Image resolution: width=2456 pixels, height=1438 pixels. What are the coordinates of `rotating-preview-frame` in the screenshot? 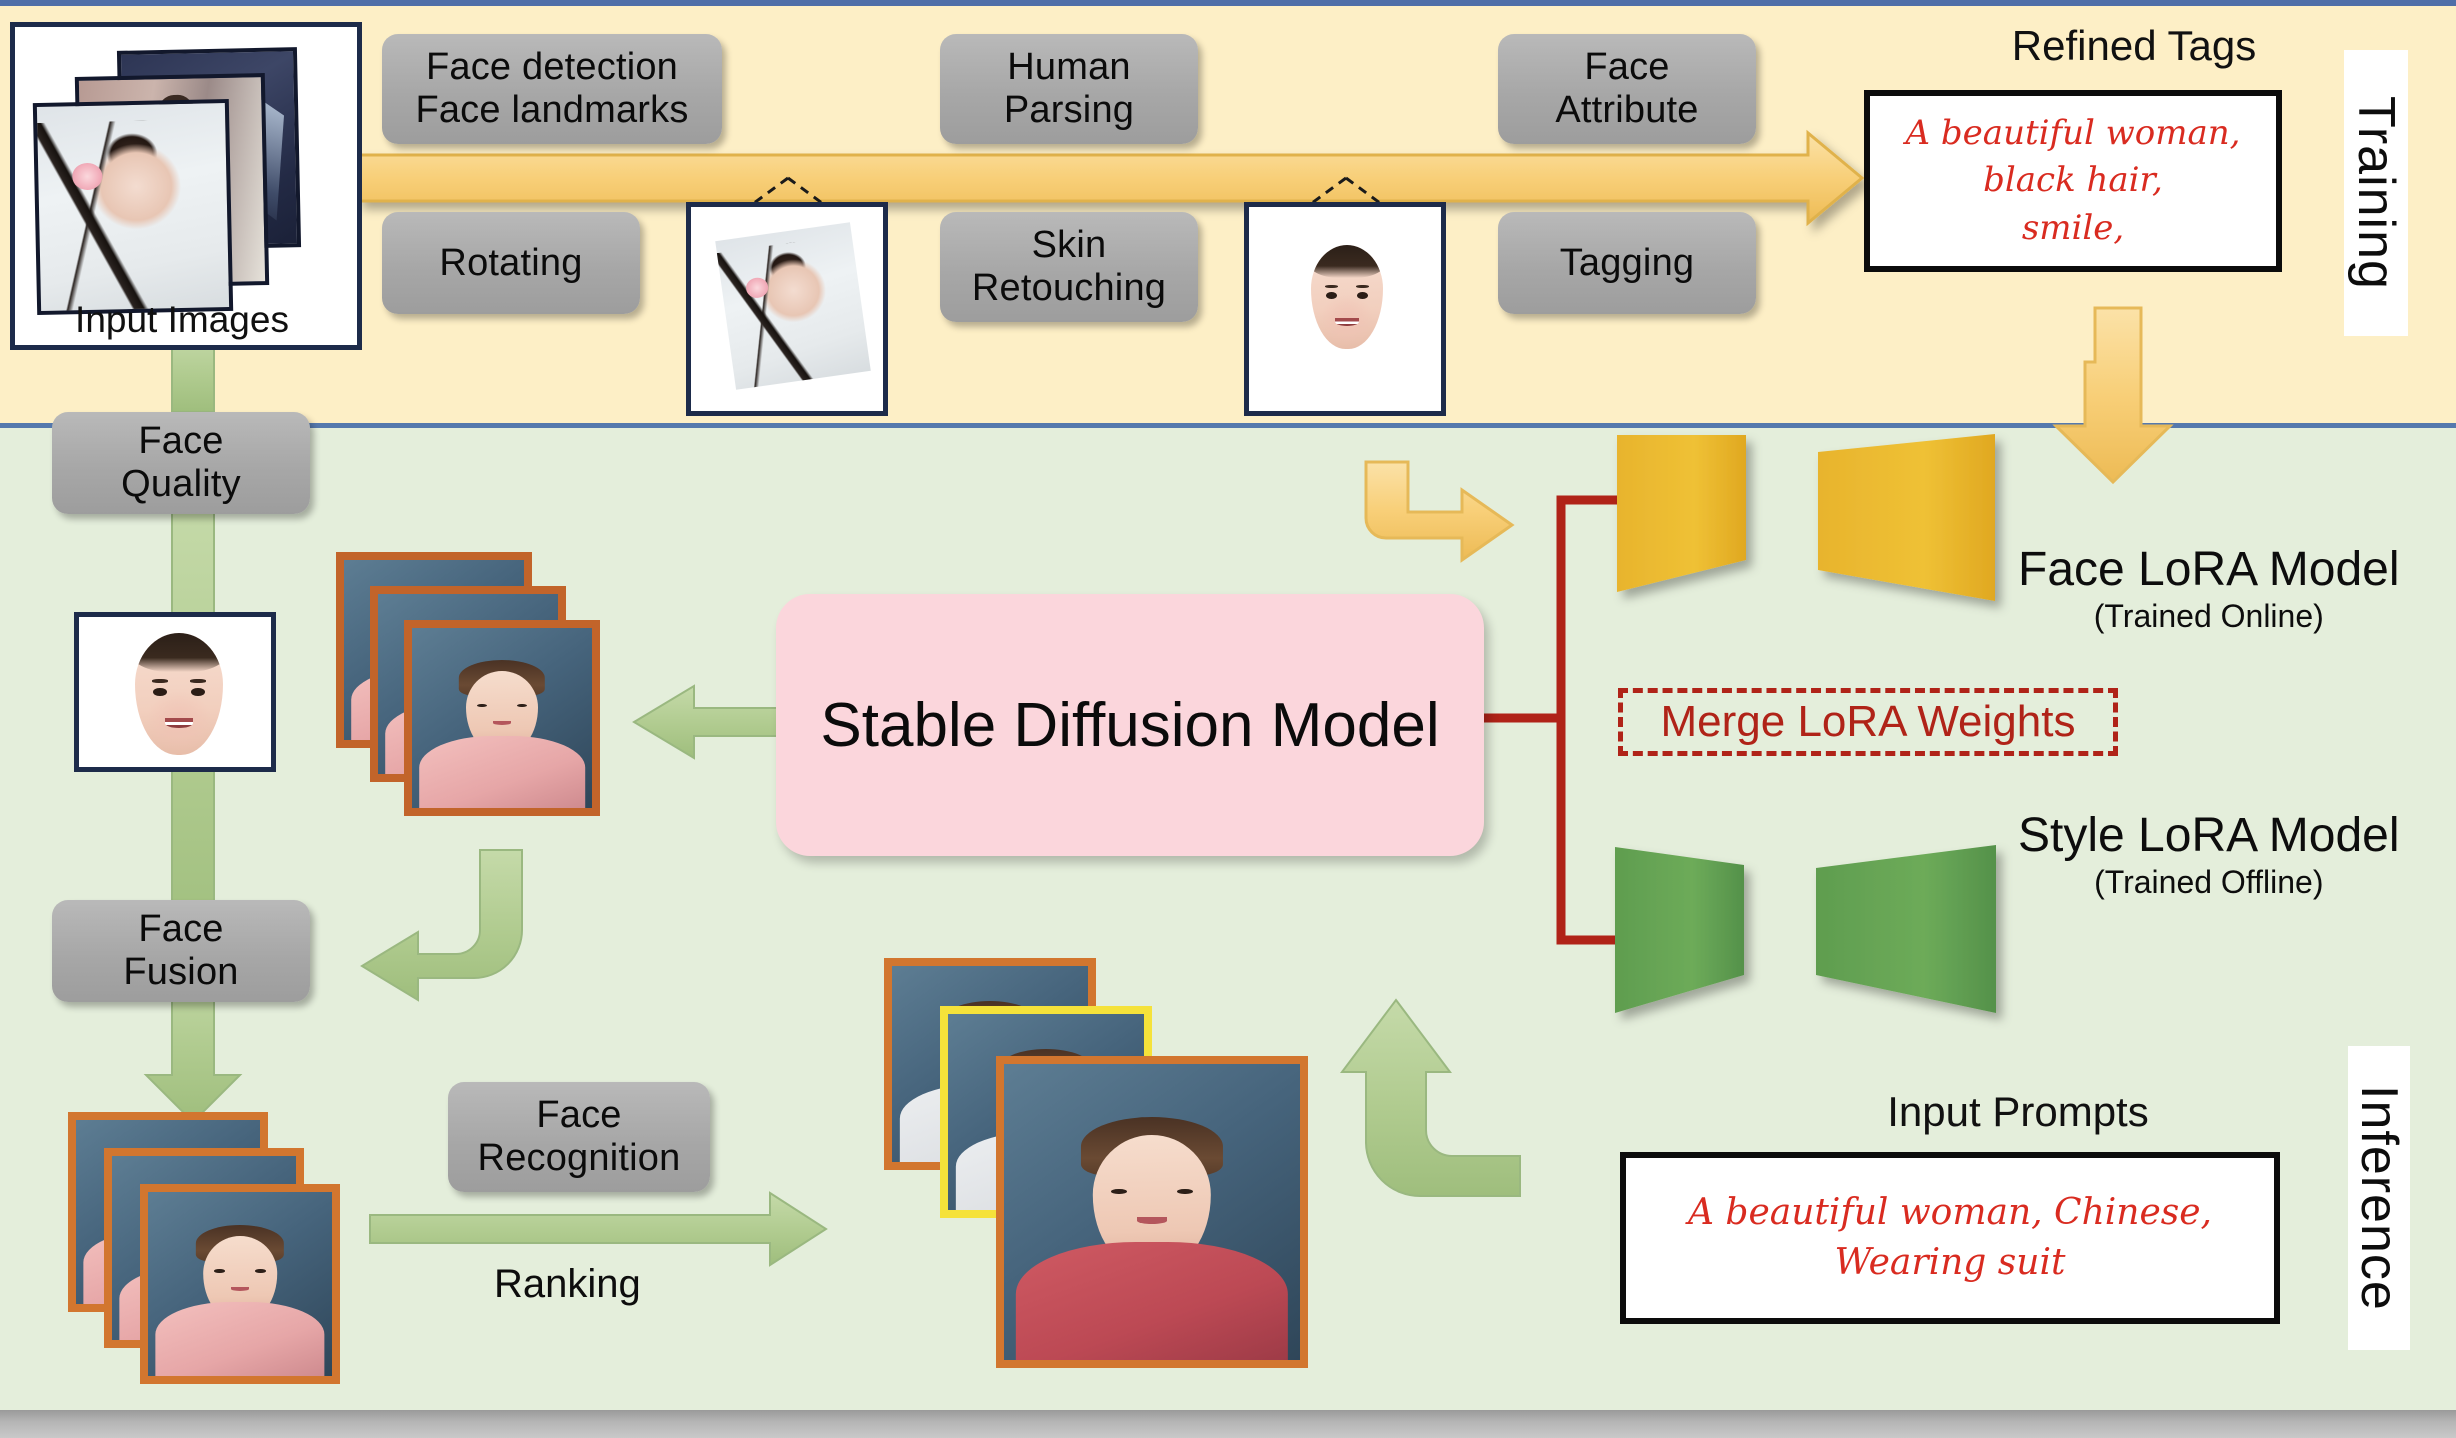 It's located at (787, 309).